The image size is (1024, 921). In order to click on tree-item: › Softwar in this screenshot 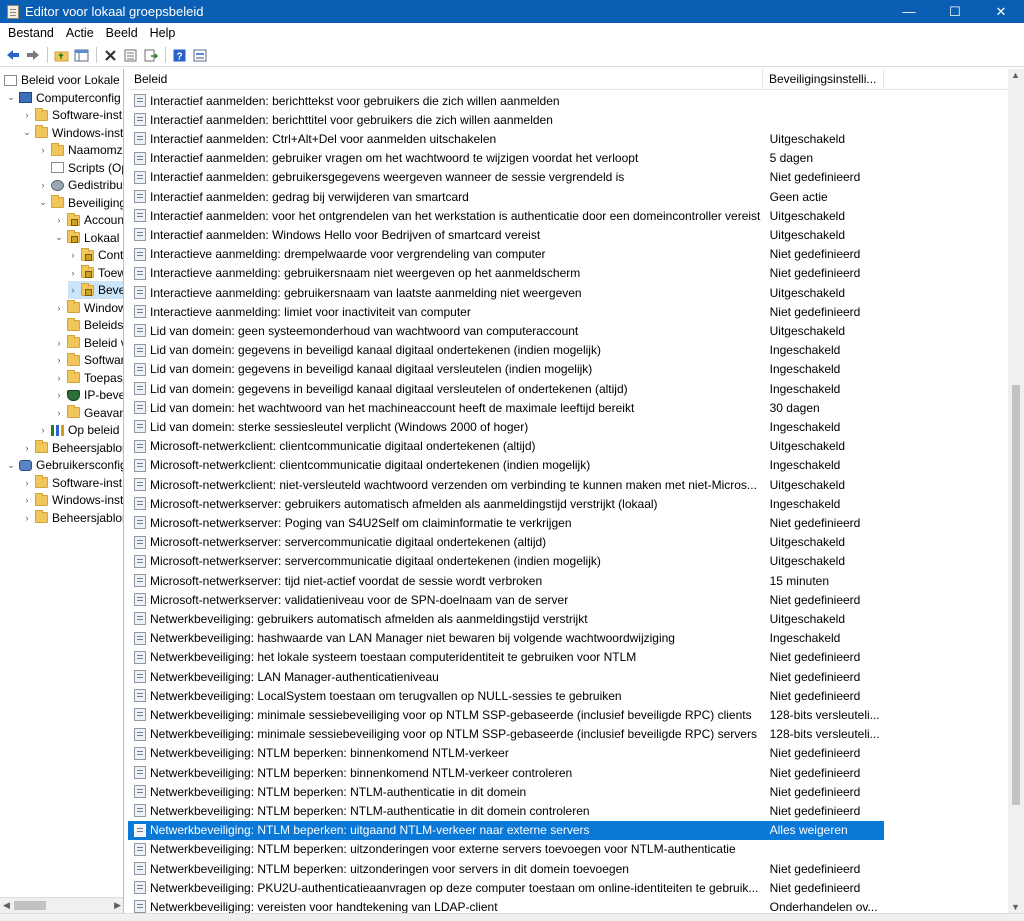, I will do `click(88, 360)`.